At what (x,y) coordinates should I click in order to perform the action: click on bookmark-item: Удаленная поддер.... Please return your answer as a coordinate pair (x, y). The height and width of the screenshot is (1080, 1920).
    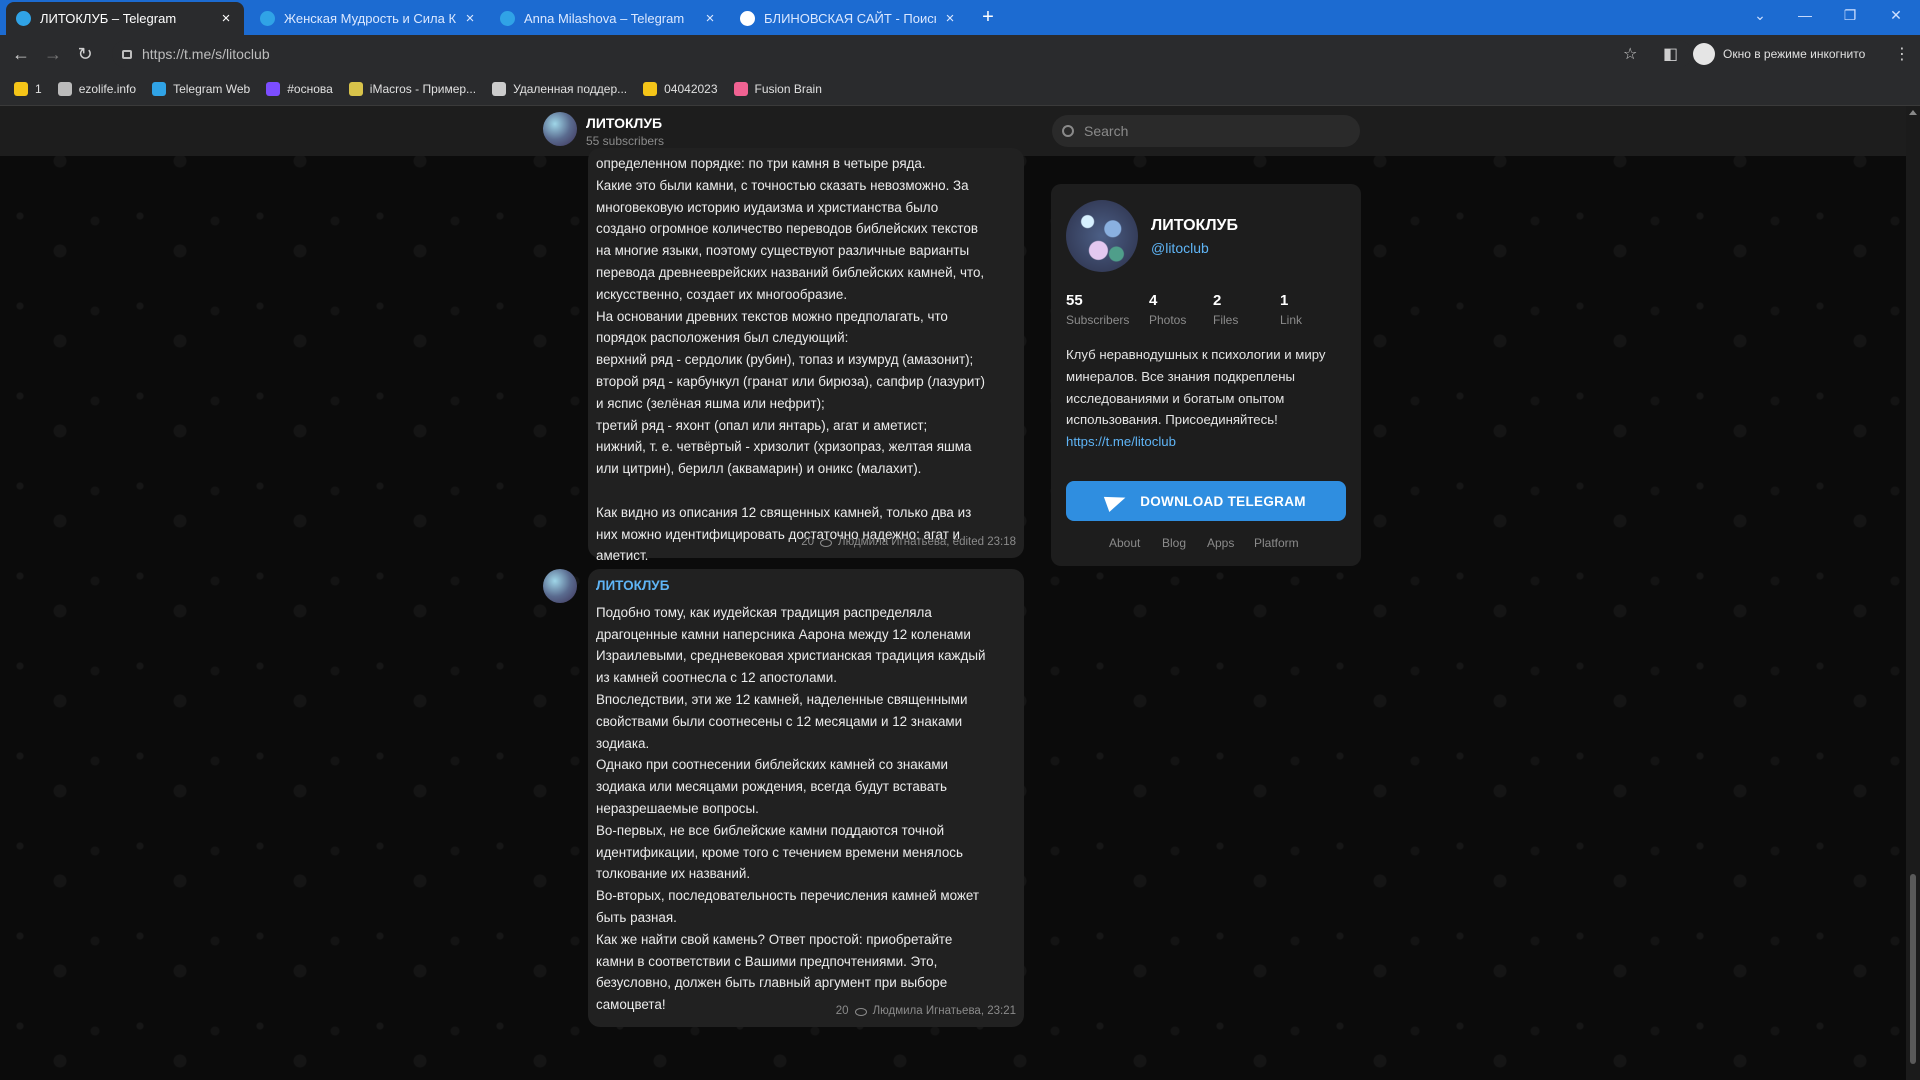
    Looking at the image, I should click on (559, 89).